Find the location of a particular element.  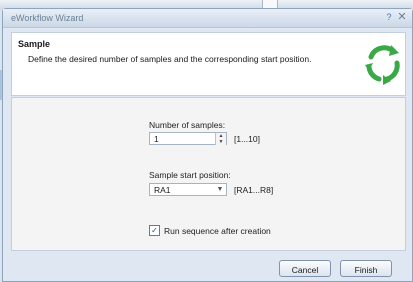

finish-button: Finish is located at coordinates (366, 268).